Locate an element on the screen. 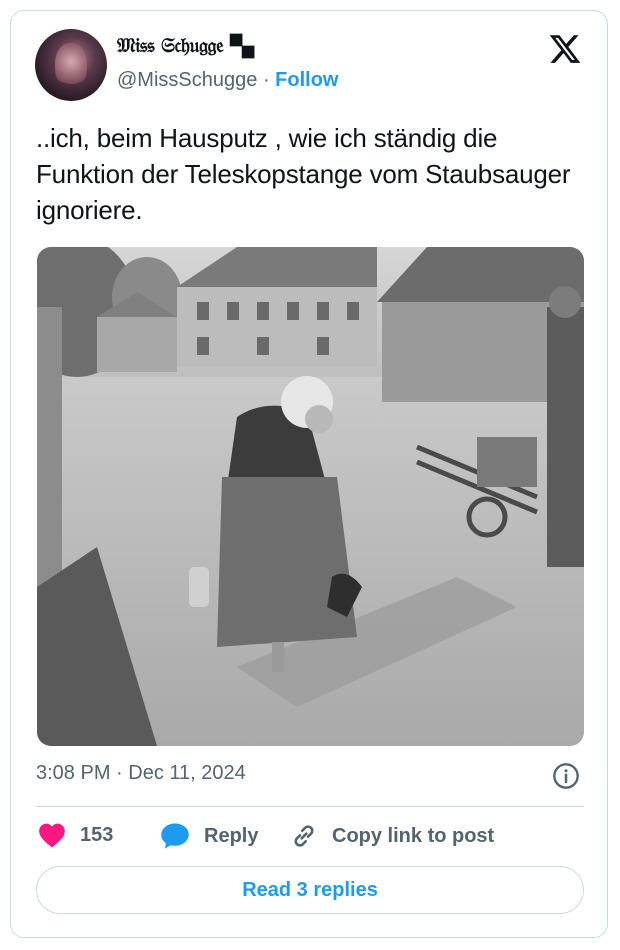  like-count: 153 is located at coordinates (97, 834).